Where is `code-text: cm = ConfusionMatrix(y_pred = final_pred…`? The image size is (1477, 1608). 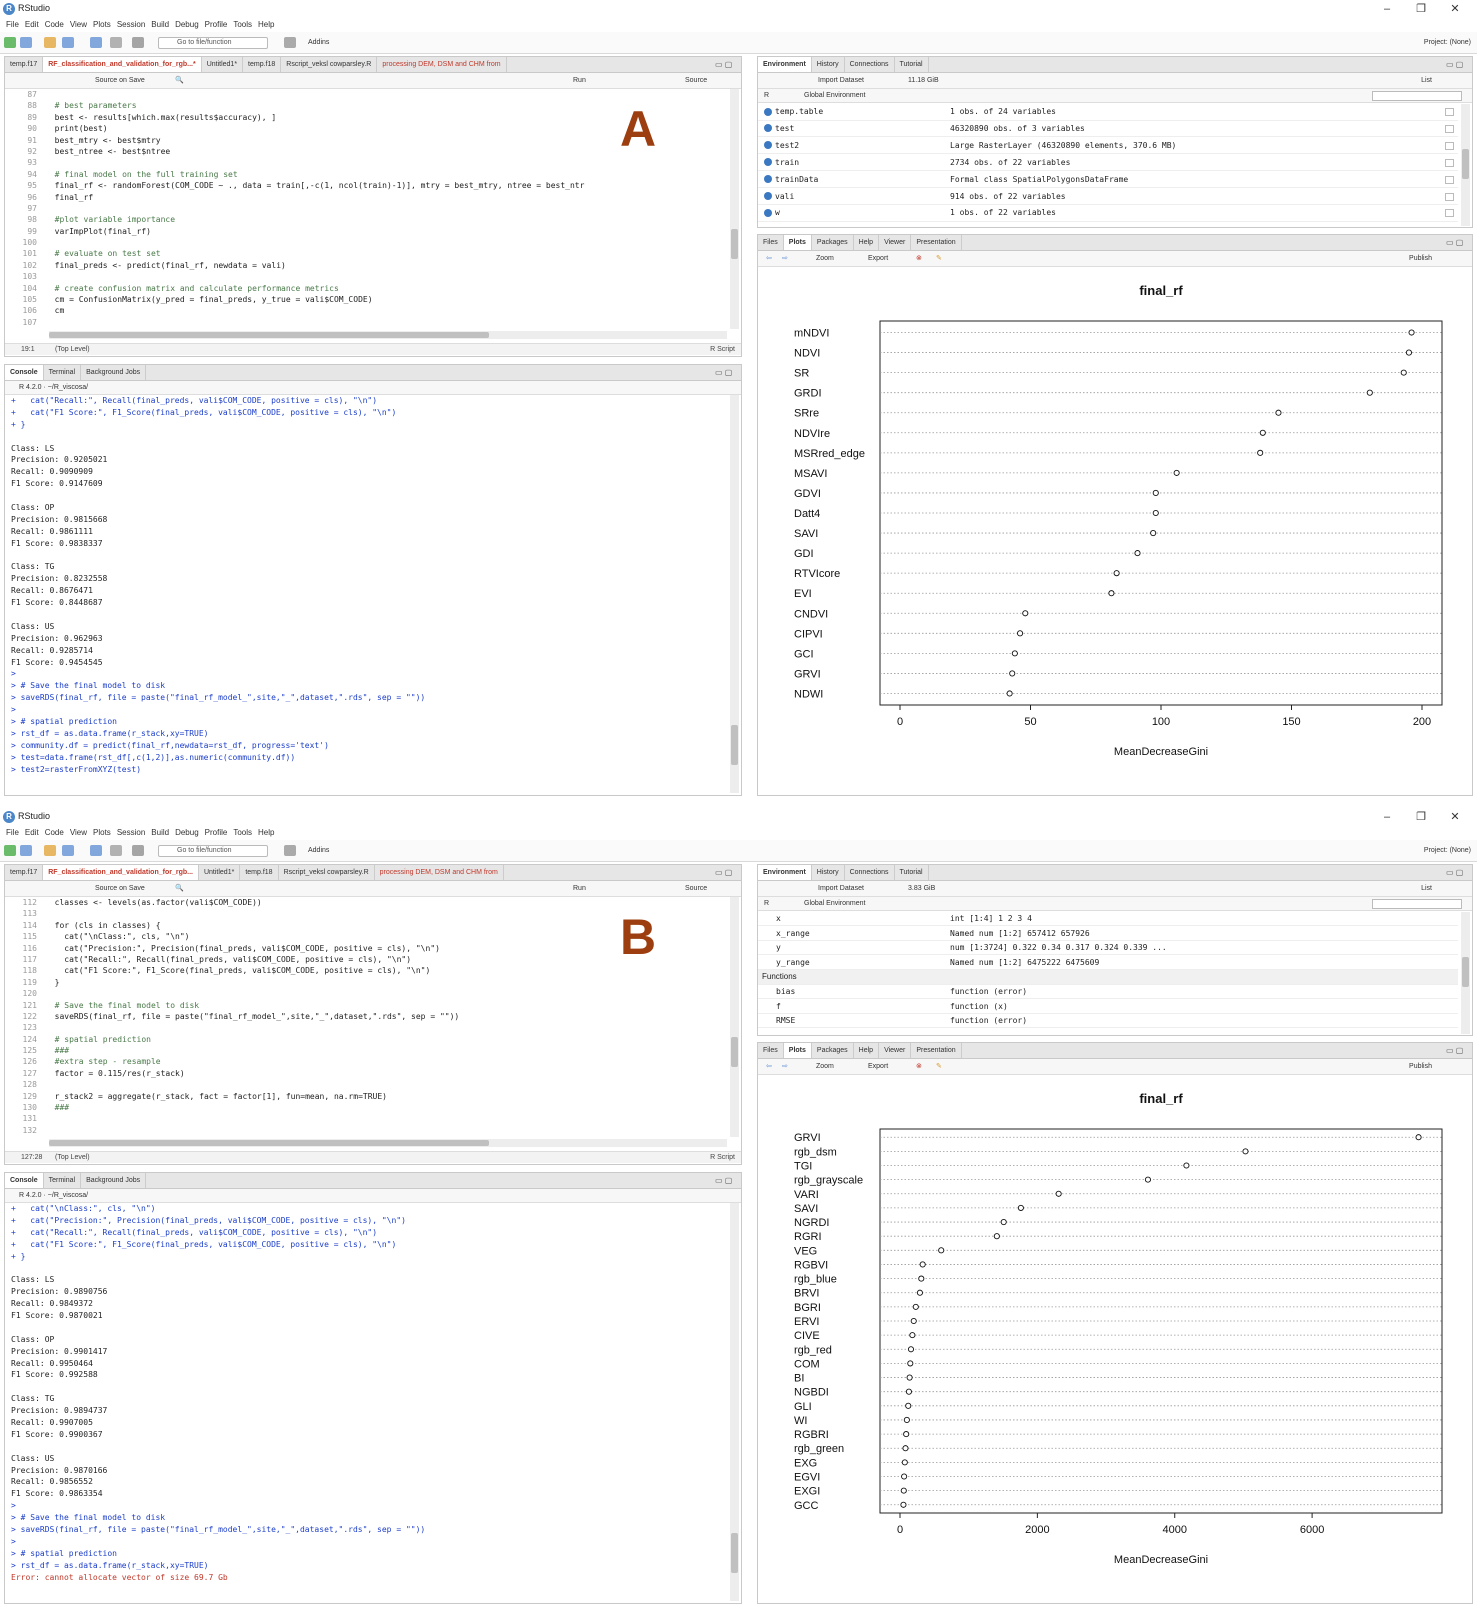 code-text: cm = ConfusionMatrix(y_pred = final_pred… is located at coordinates (209, 299).